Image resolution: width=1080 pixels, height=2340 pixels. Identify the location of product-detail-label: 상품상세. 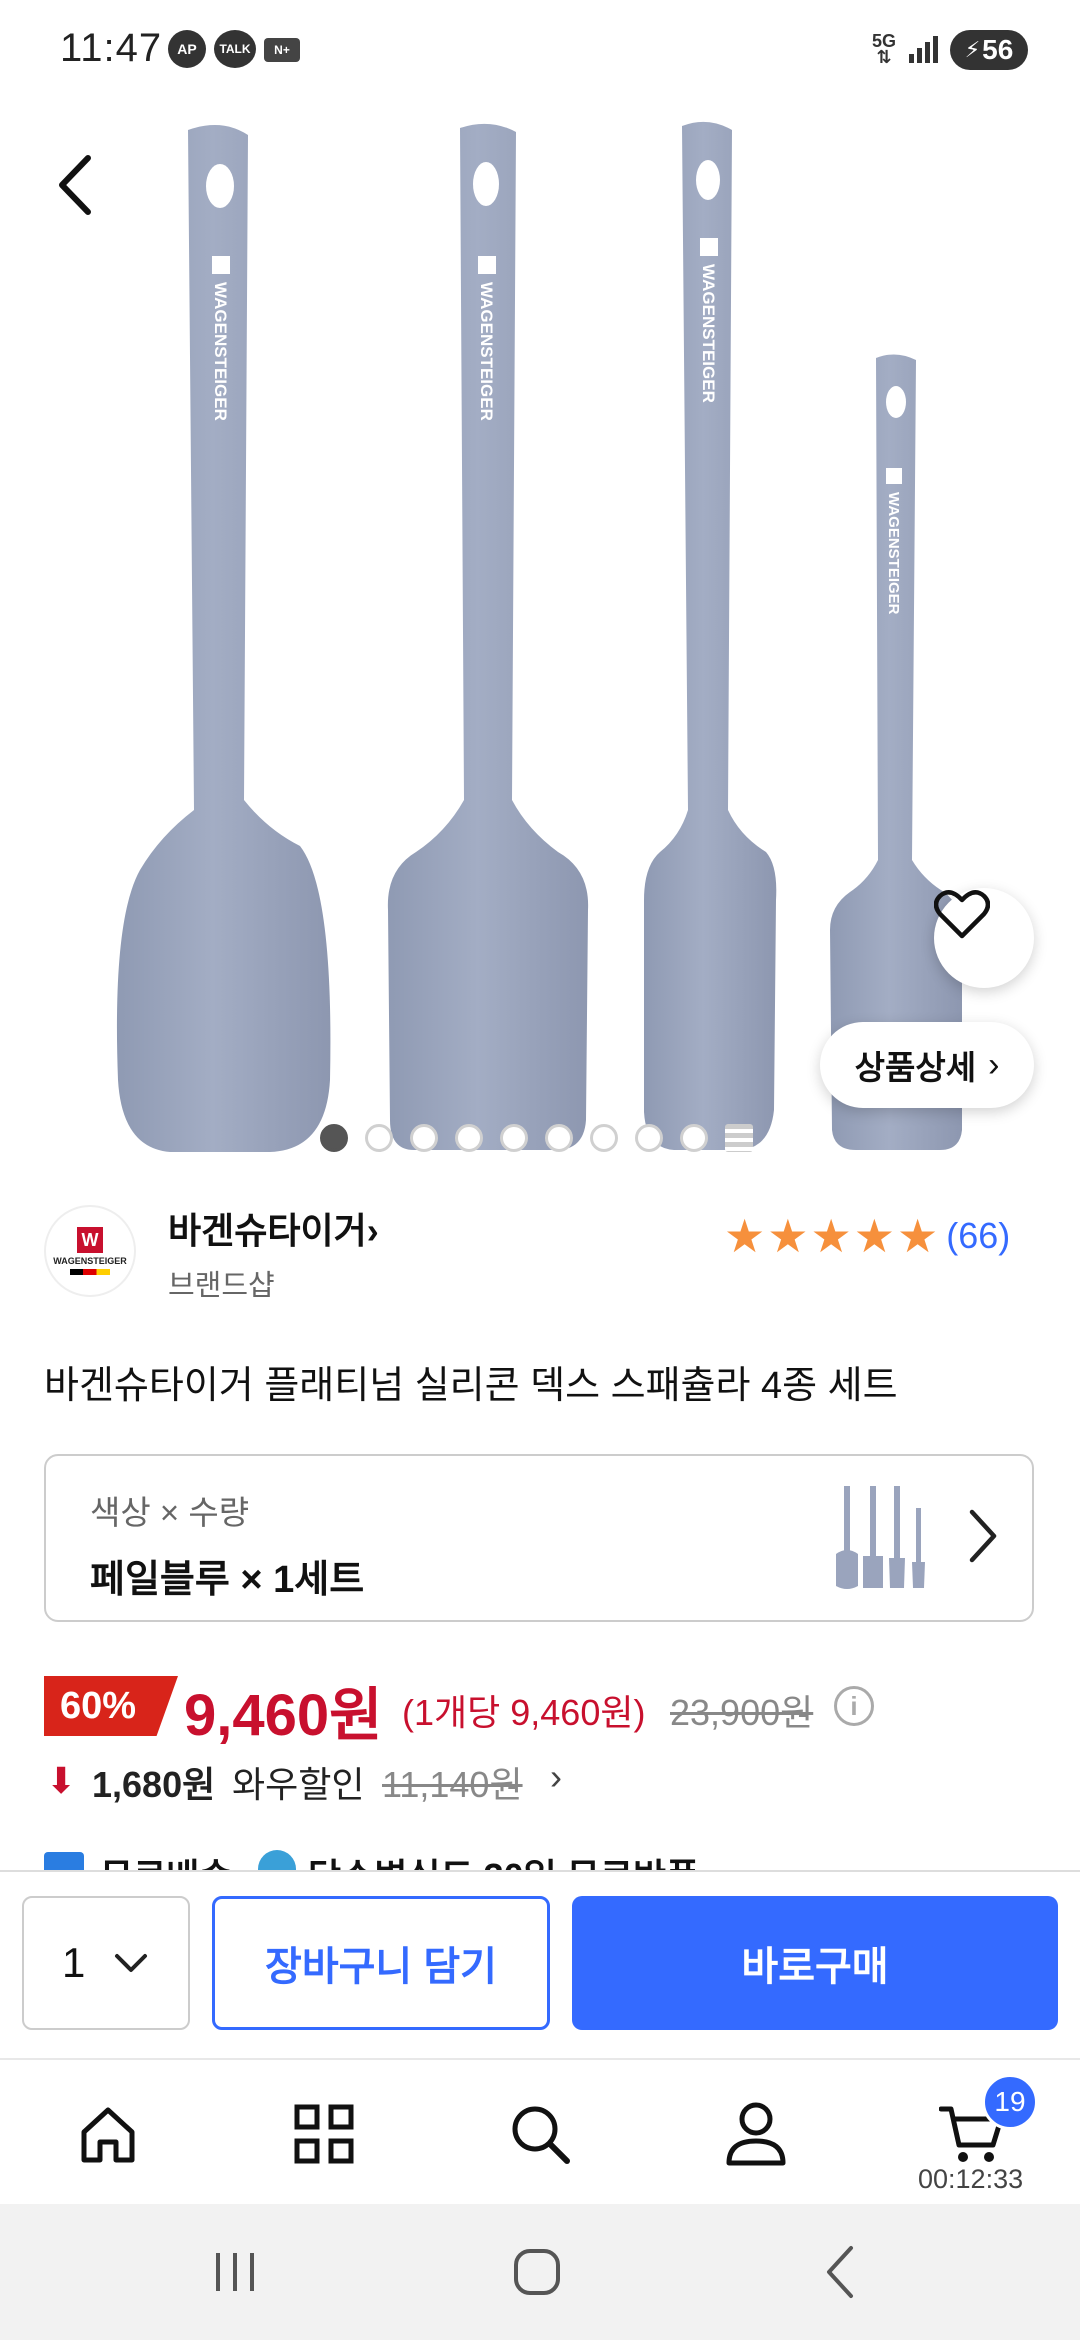
(915, 1067).